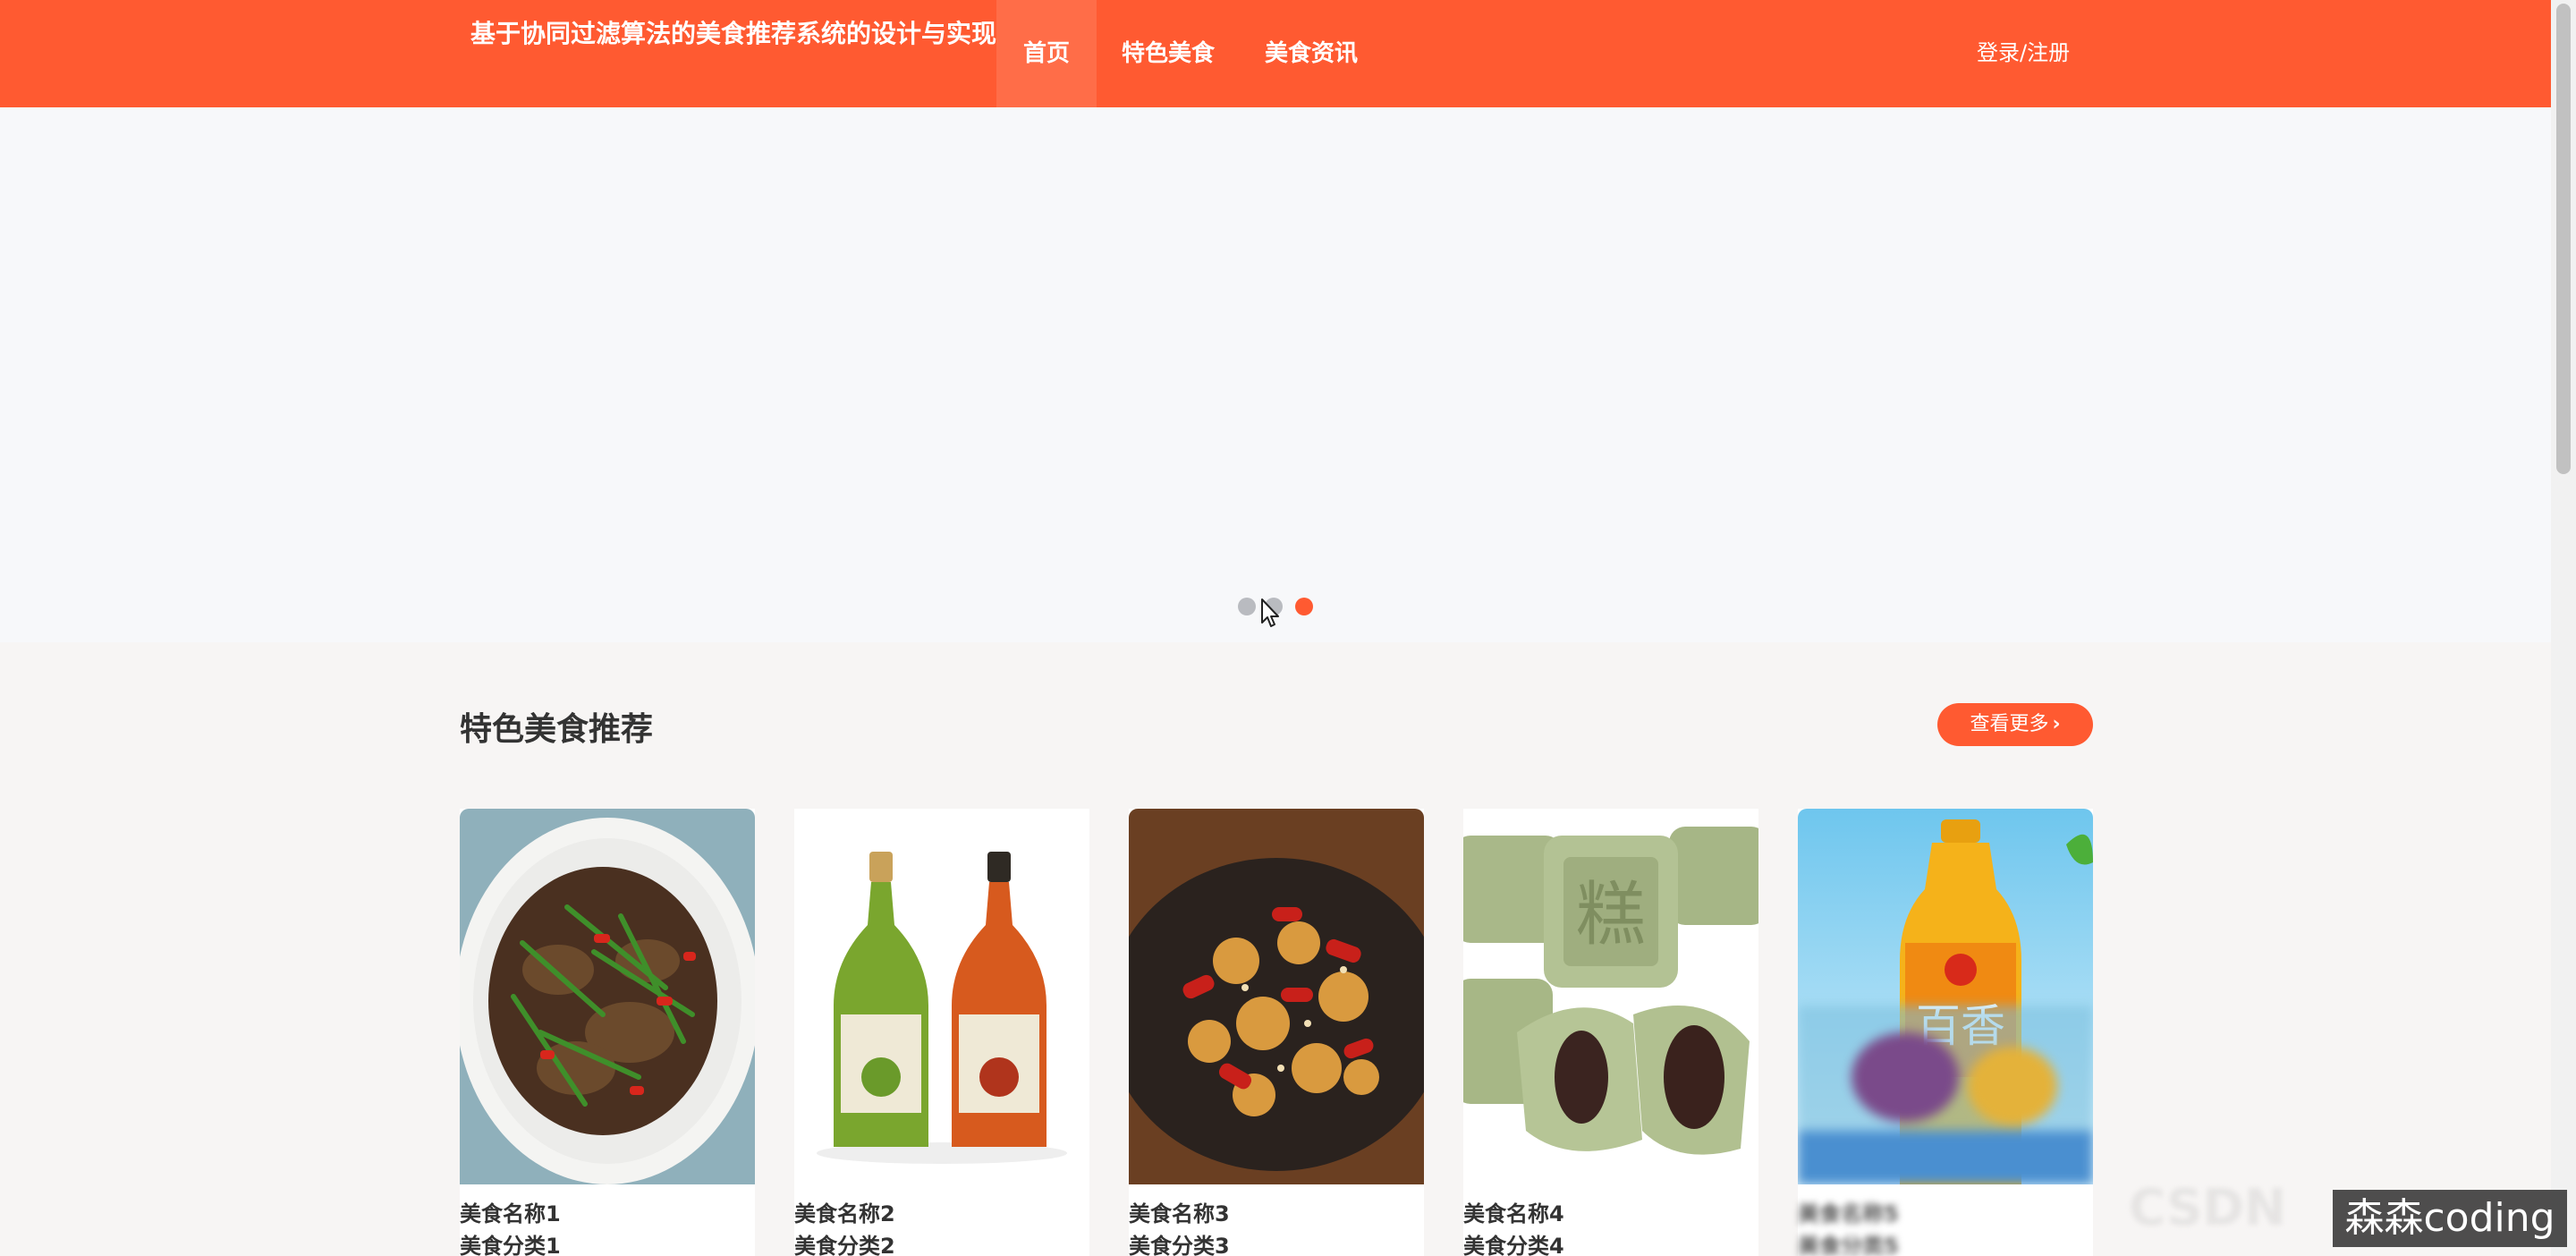 The width and height of the screenshot is (2576, 1256). I want to click on svg-text: 糕, so click(1611, 915).